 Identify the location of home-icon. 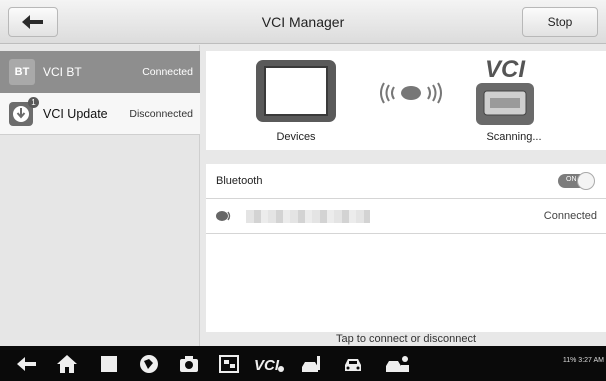
(67, 364).